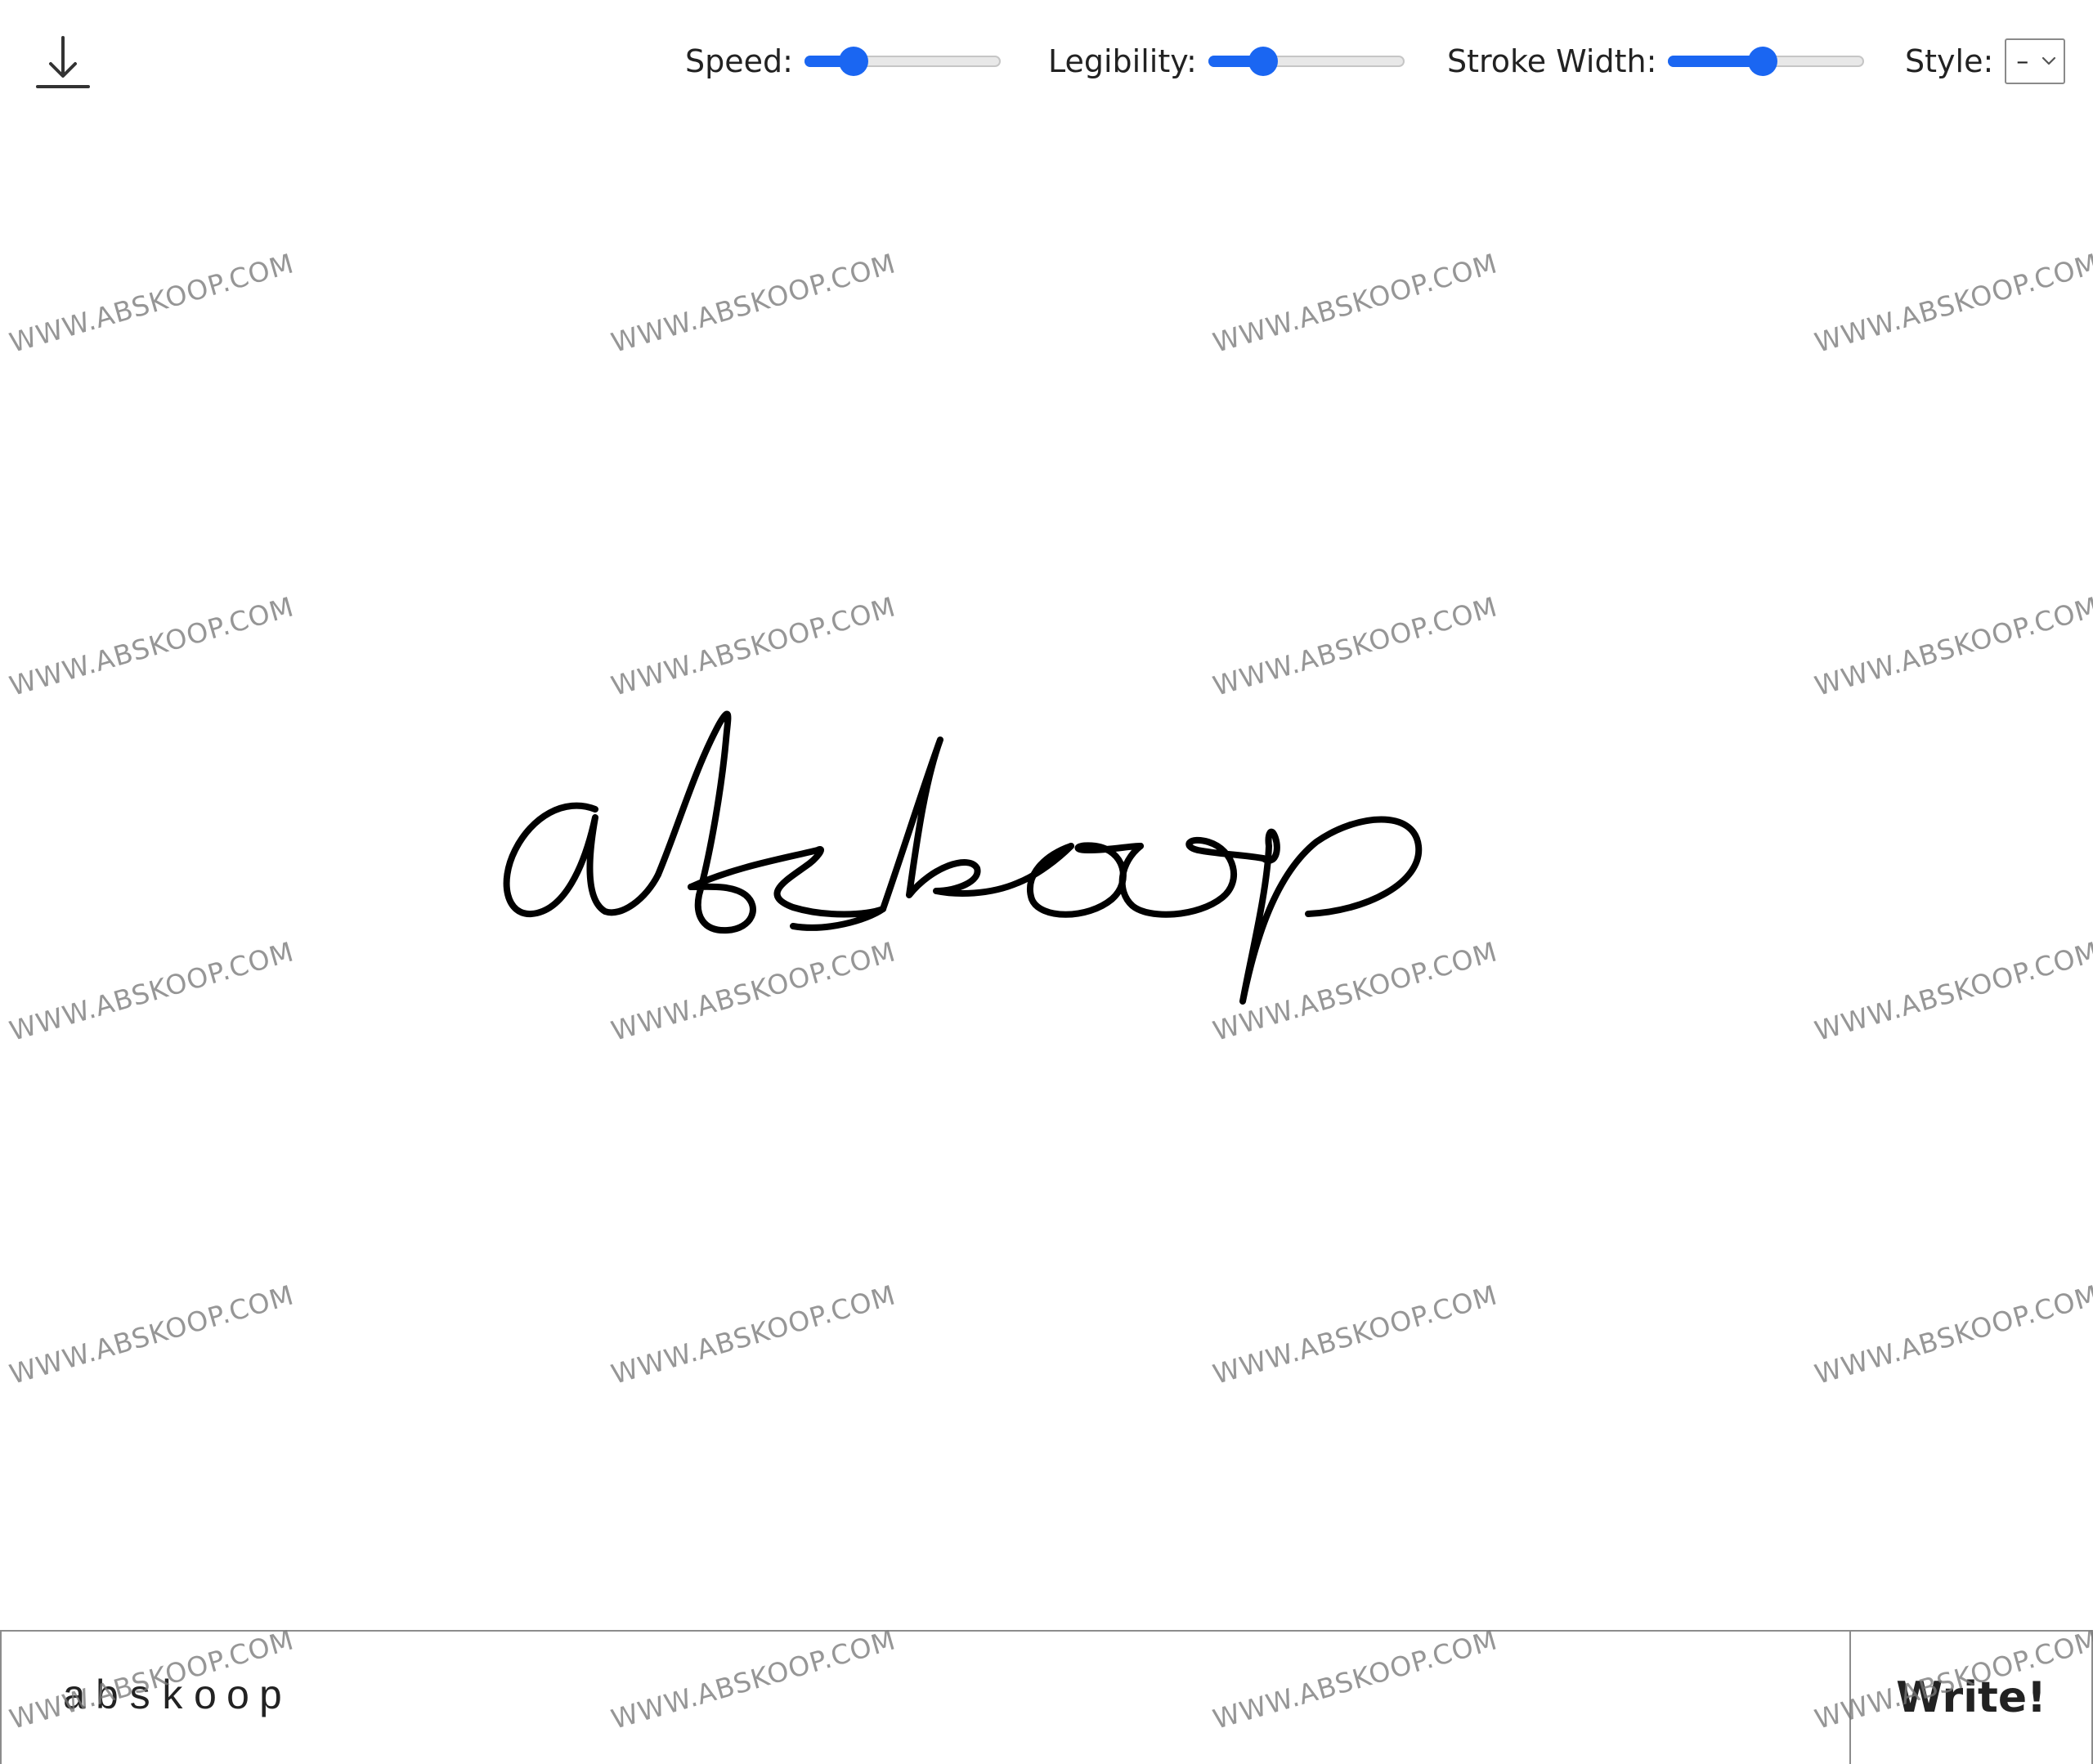 The image size is (2093, 1764). Describe the element at coordinates (1307, 61) in the screenshot. I see `legibility-slider` at that location.